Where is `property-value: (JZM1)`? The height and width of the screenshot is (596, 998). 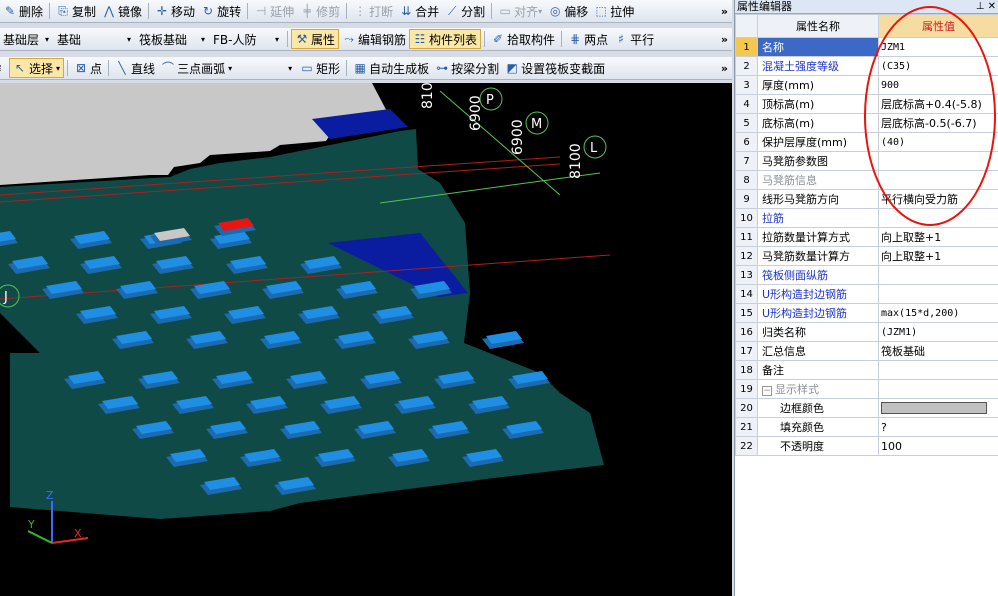 property-value: (JZM1) is located at coordinates (938, 332).